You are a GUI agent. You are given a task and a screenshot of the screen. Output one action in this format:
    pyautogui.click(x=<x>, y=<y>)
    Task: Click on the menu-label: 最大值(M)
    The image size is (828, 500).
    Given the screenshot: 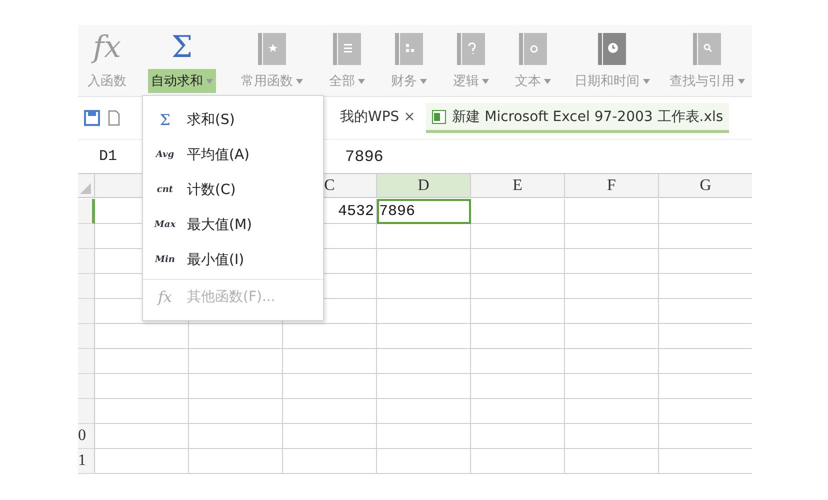 What is the action you would take?
    pyautogui.click(x=219, y=225)
    